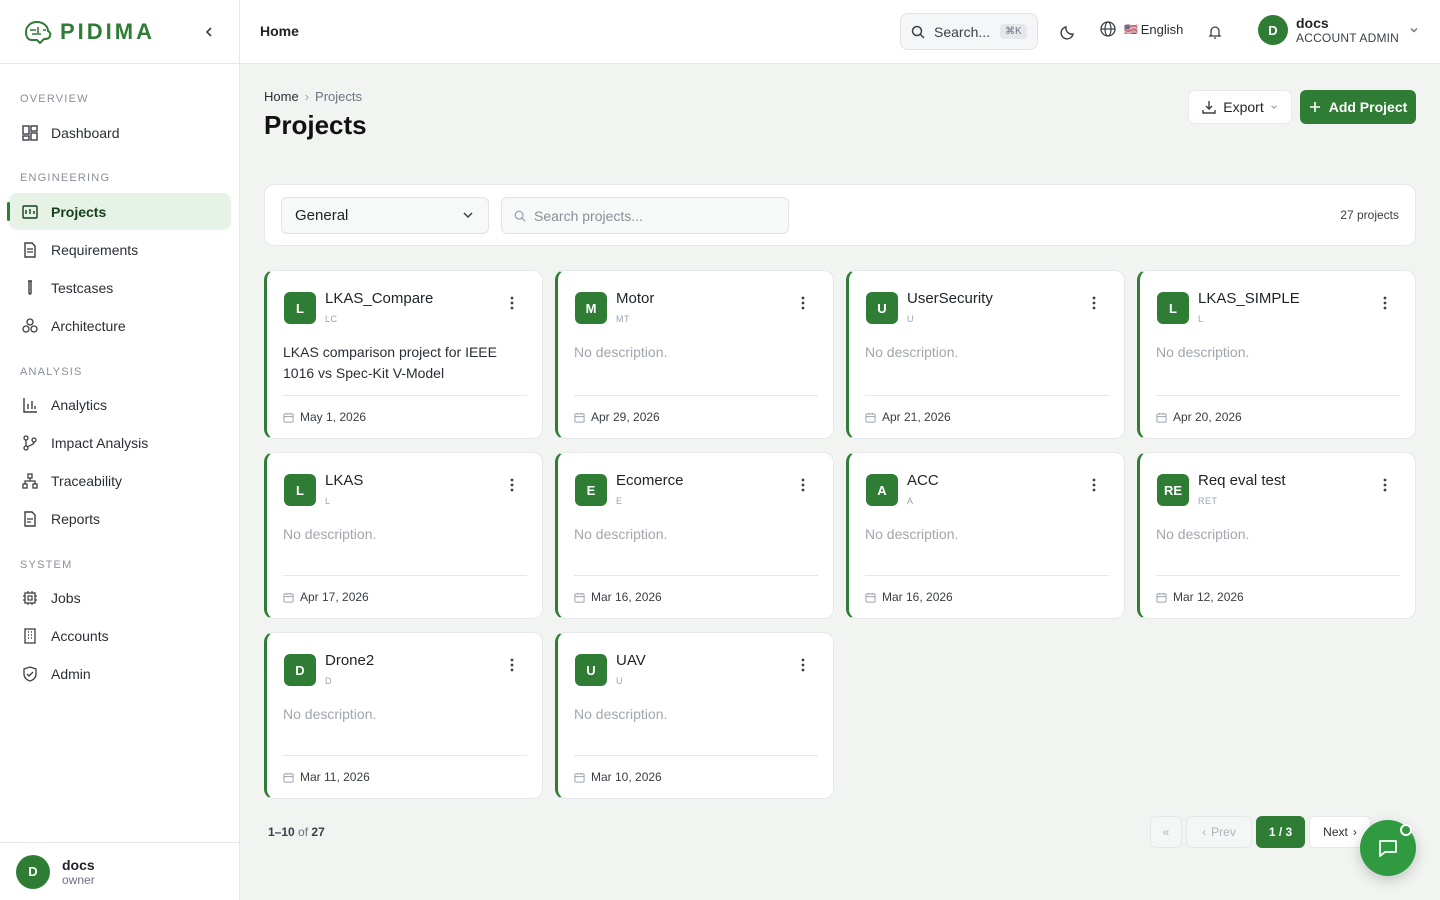 This screenshot has width=1440, height=900. Describe the element at coordinates (626, 777) in the screenshot. I see `project-date-text: Mar 10, 2026` at that location.